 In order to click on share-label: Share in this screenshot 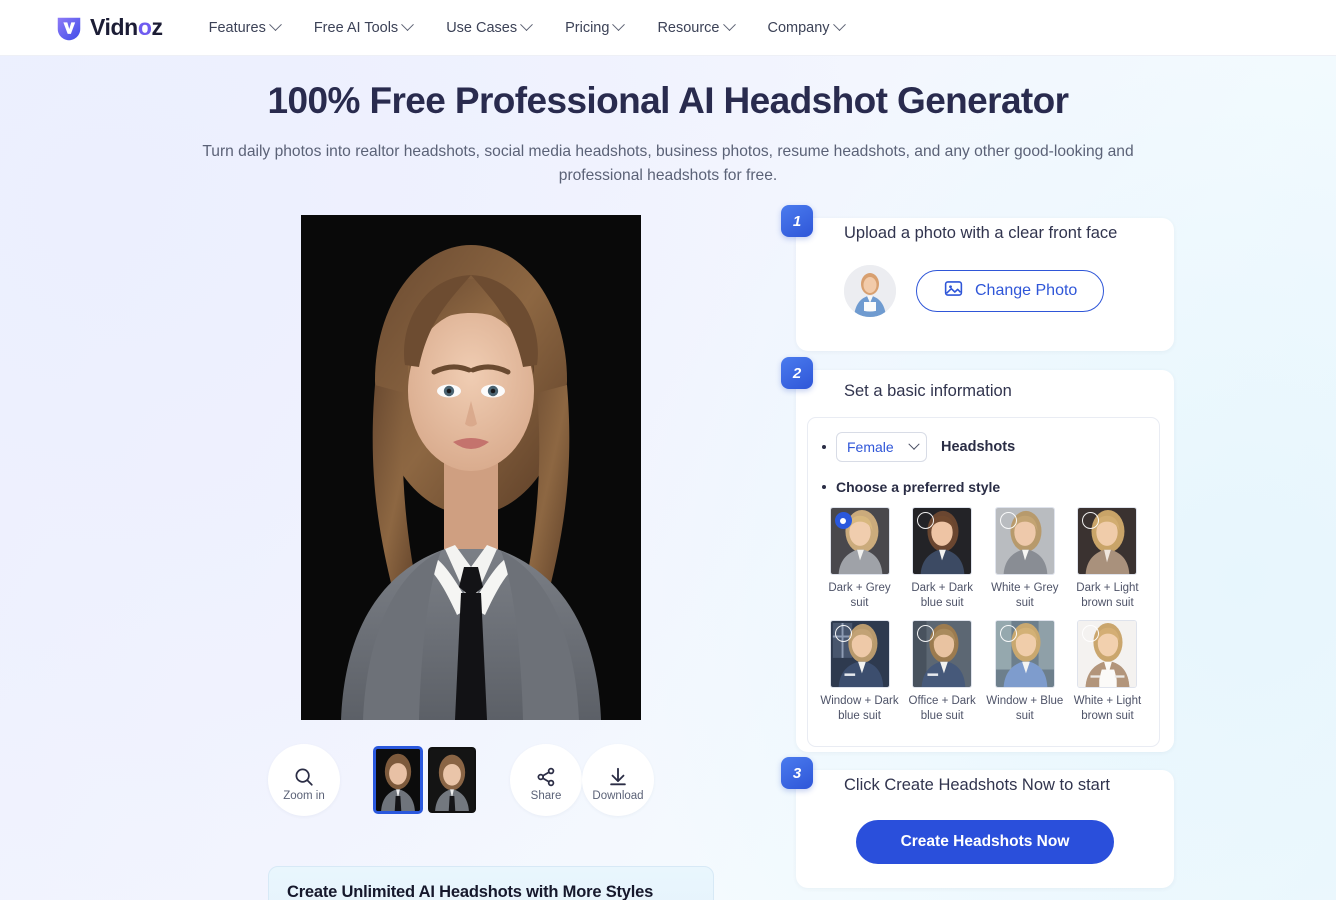, I will do `click(546, 795)`.